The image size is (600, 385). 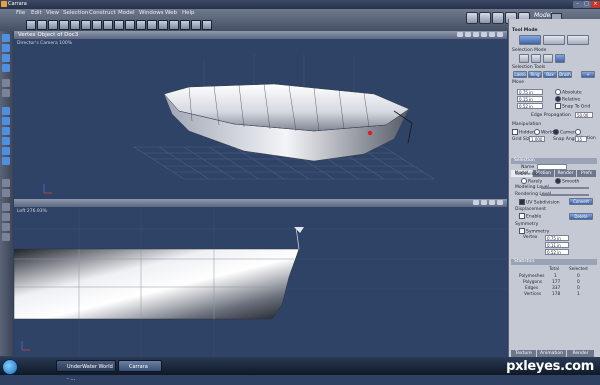 I want to click on enable-check: Enable, so click(x=530, y=216).